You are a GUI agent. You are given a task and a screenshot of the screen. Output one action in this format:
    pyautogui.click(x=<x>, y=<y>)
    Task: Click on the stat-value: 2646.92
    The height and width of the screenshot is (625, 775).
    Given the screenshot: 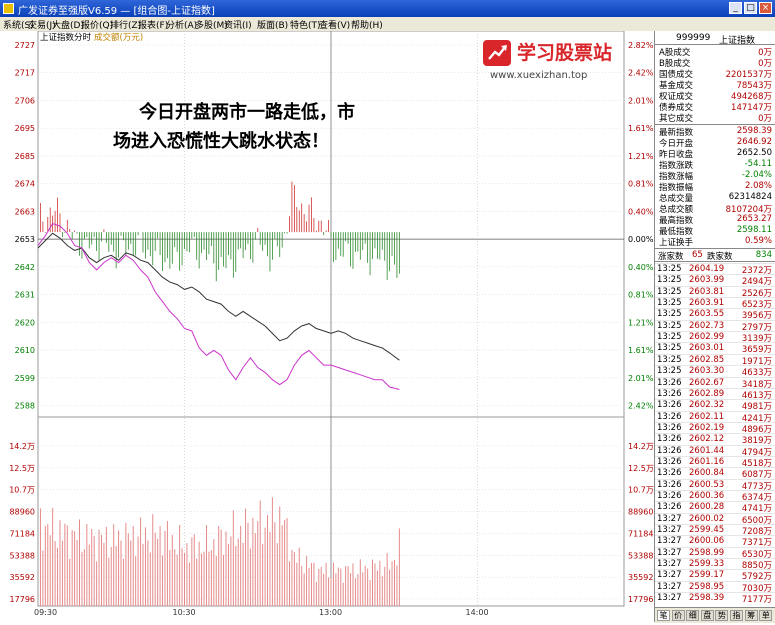 What is the action you would take?
    pyautogui.click(x=754, y=142)
    